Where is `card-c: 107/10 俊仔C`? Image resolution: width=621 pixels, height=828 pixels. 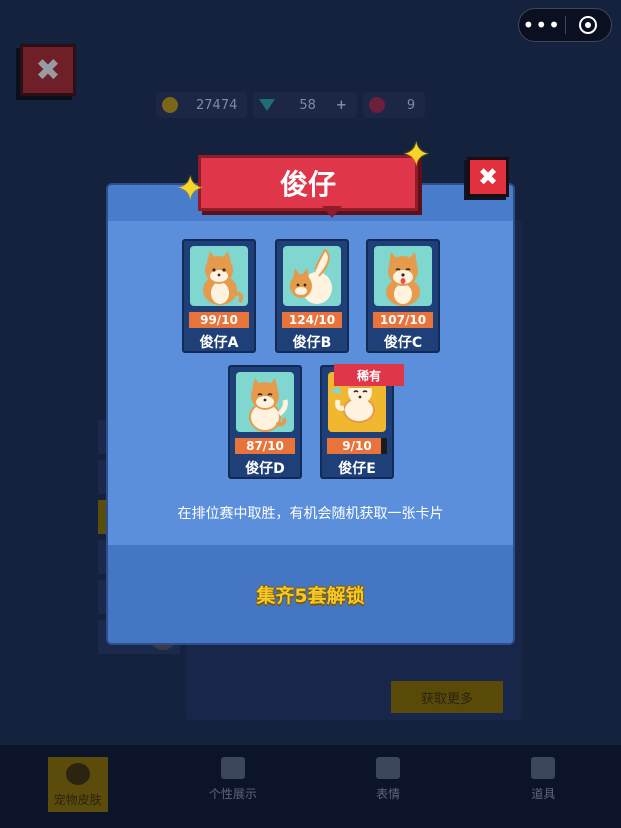
card-c: 107/10 俊仔C is located at coordinates (403, 296).